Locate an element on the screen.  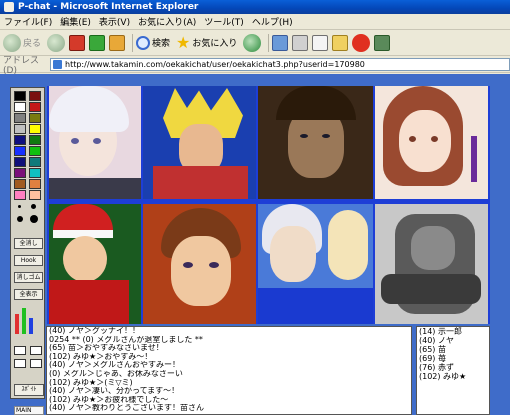
forward-arrow-icon is located at coordinates (56, 42).